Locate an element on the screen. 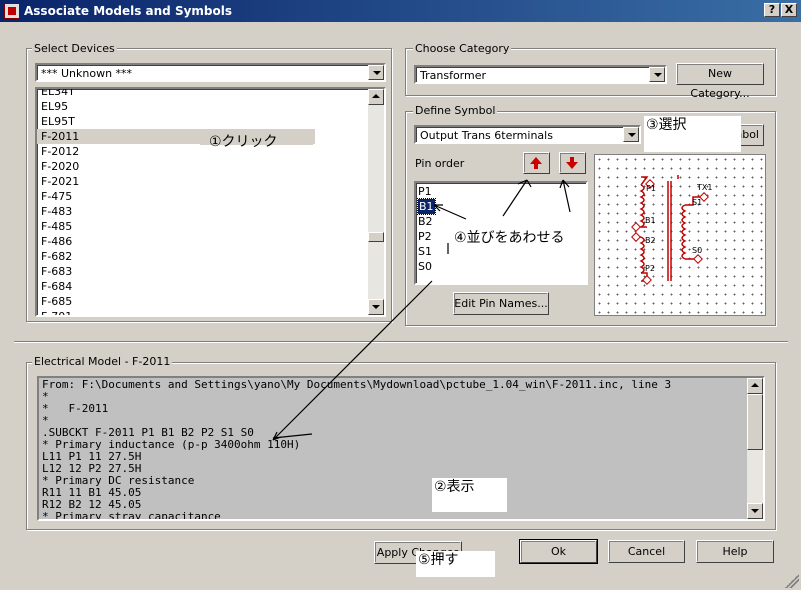 This screenshot has width=801, height=590. pin-order-label: Pin order is located at coordinates (440, 163).